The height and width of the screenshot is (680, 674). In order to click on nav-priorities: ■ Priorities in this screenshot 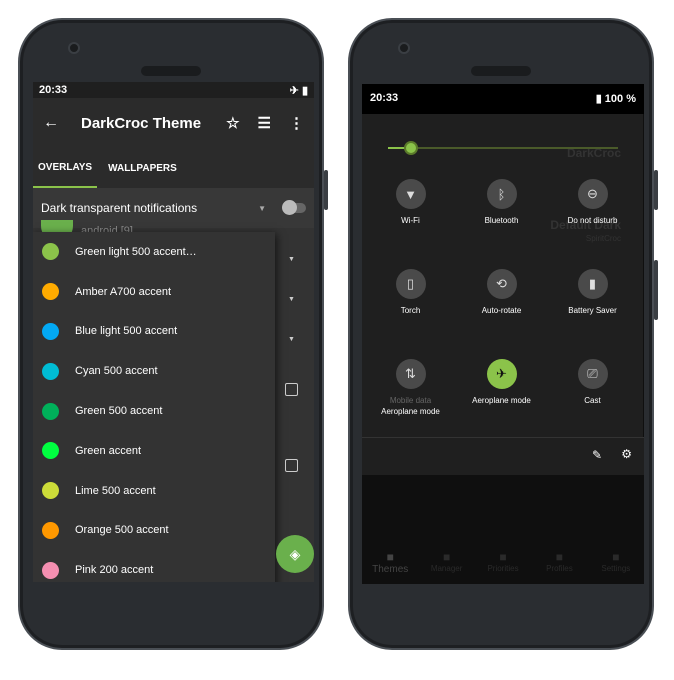, I will do `click(503, 567)`.